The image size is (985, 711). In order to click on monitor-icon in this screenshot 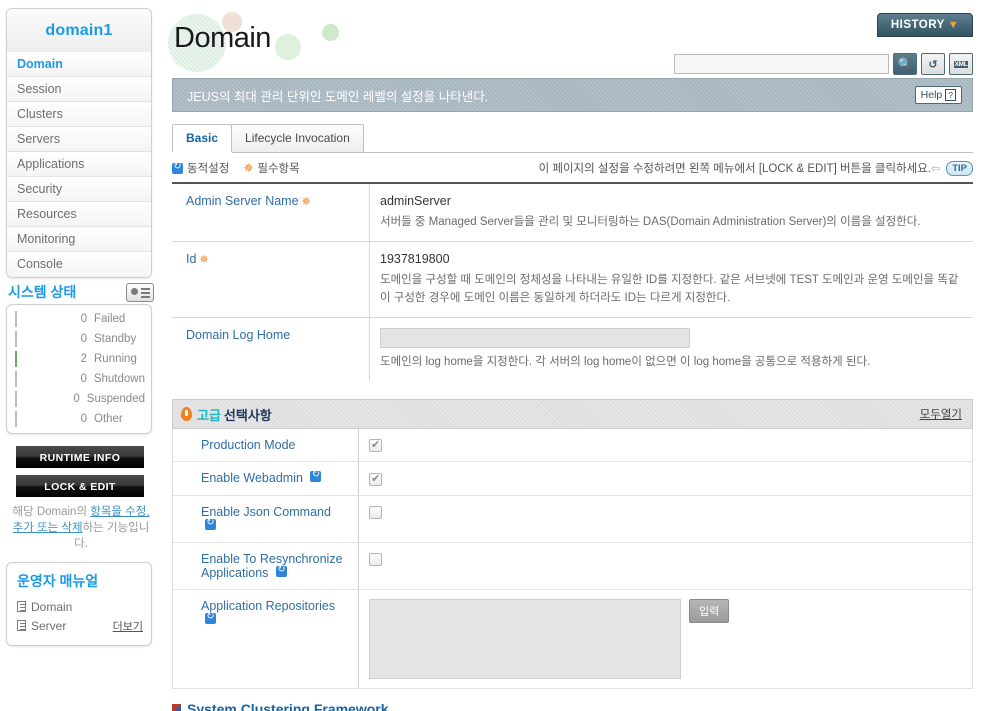, I will do `click(140, 292)`.